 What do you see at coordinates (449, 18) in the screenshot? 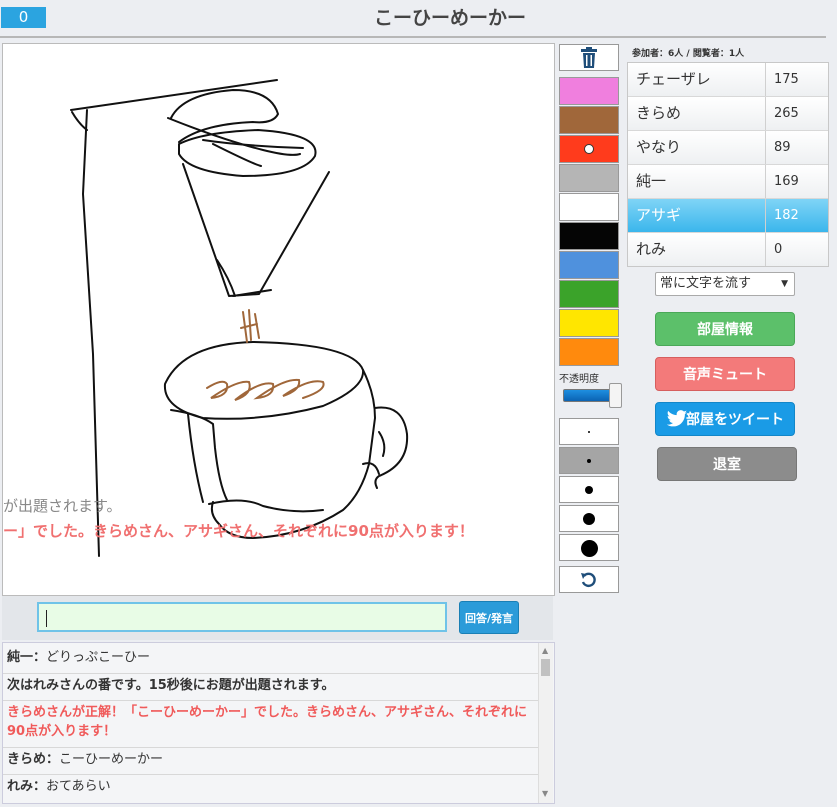
I see `room-title: こーひーめーかー` at bounding box center [449, 18].